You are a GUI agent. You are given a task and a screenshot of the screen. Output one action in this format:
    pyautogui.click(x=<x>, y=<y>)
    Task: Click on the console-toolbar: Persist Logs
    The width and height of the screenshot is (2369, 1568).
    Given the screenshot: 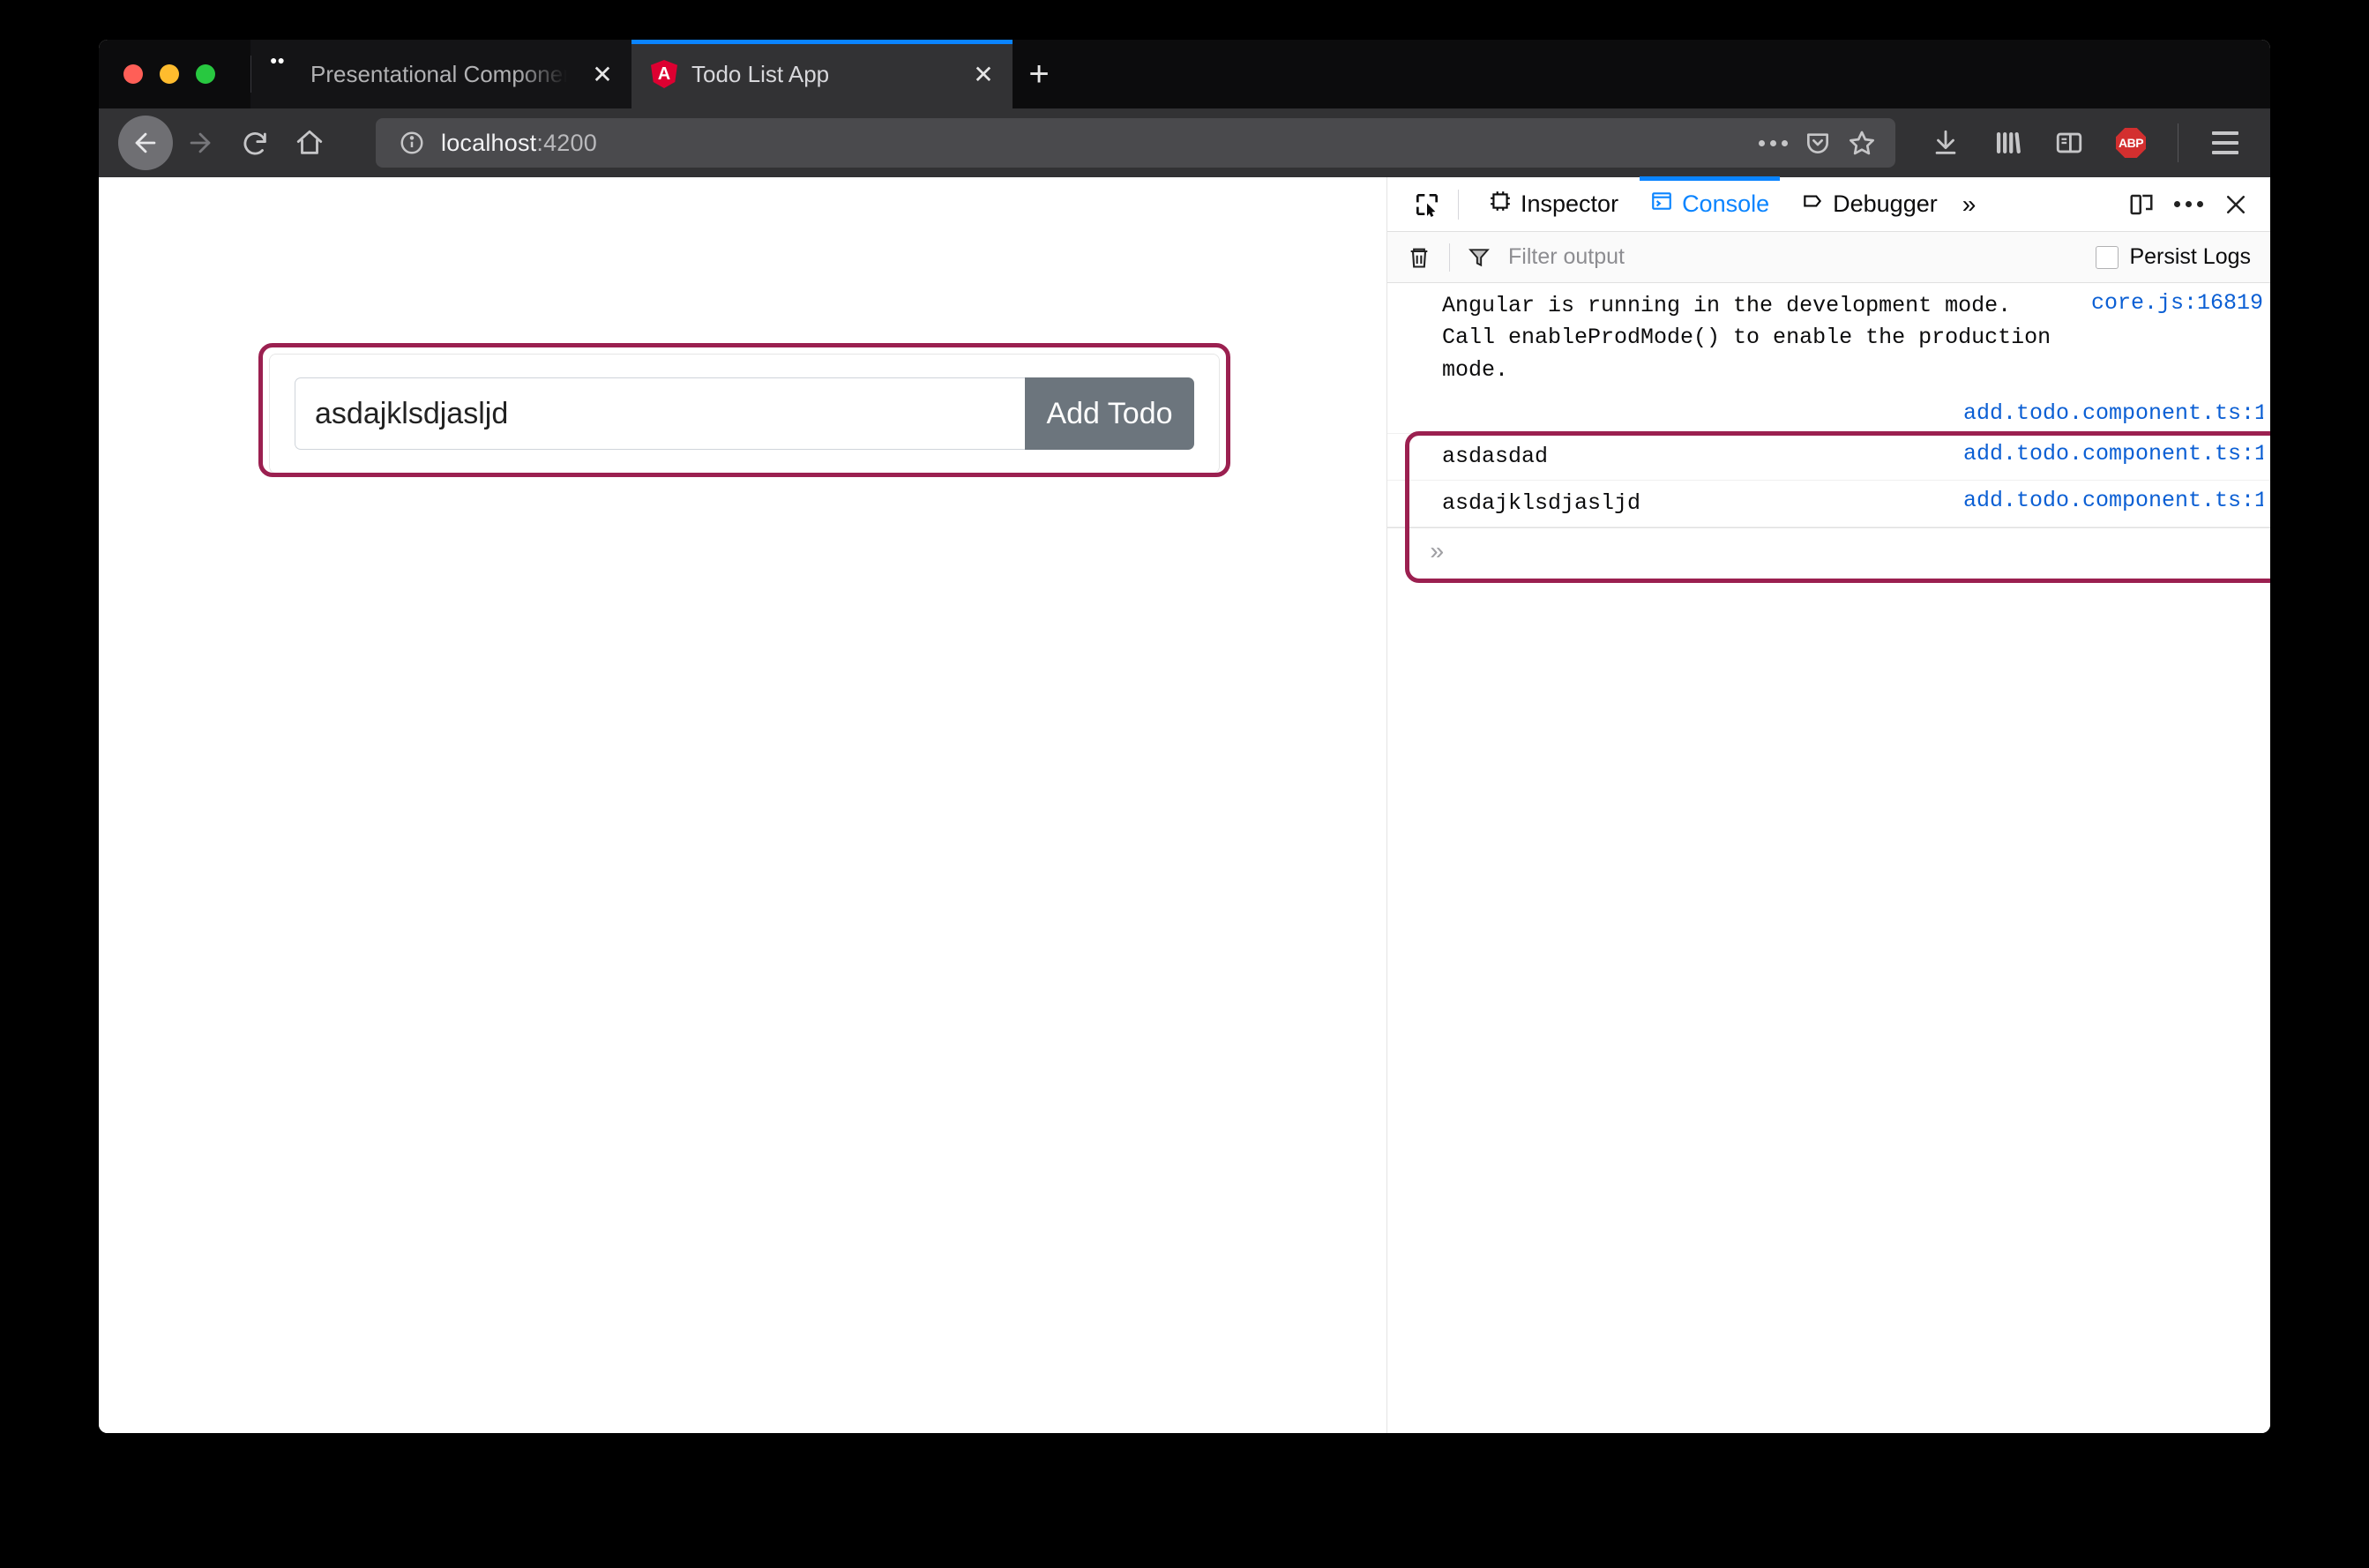 What is the action you would take?
    pyautogui.click(x=1828, y=257)
    